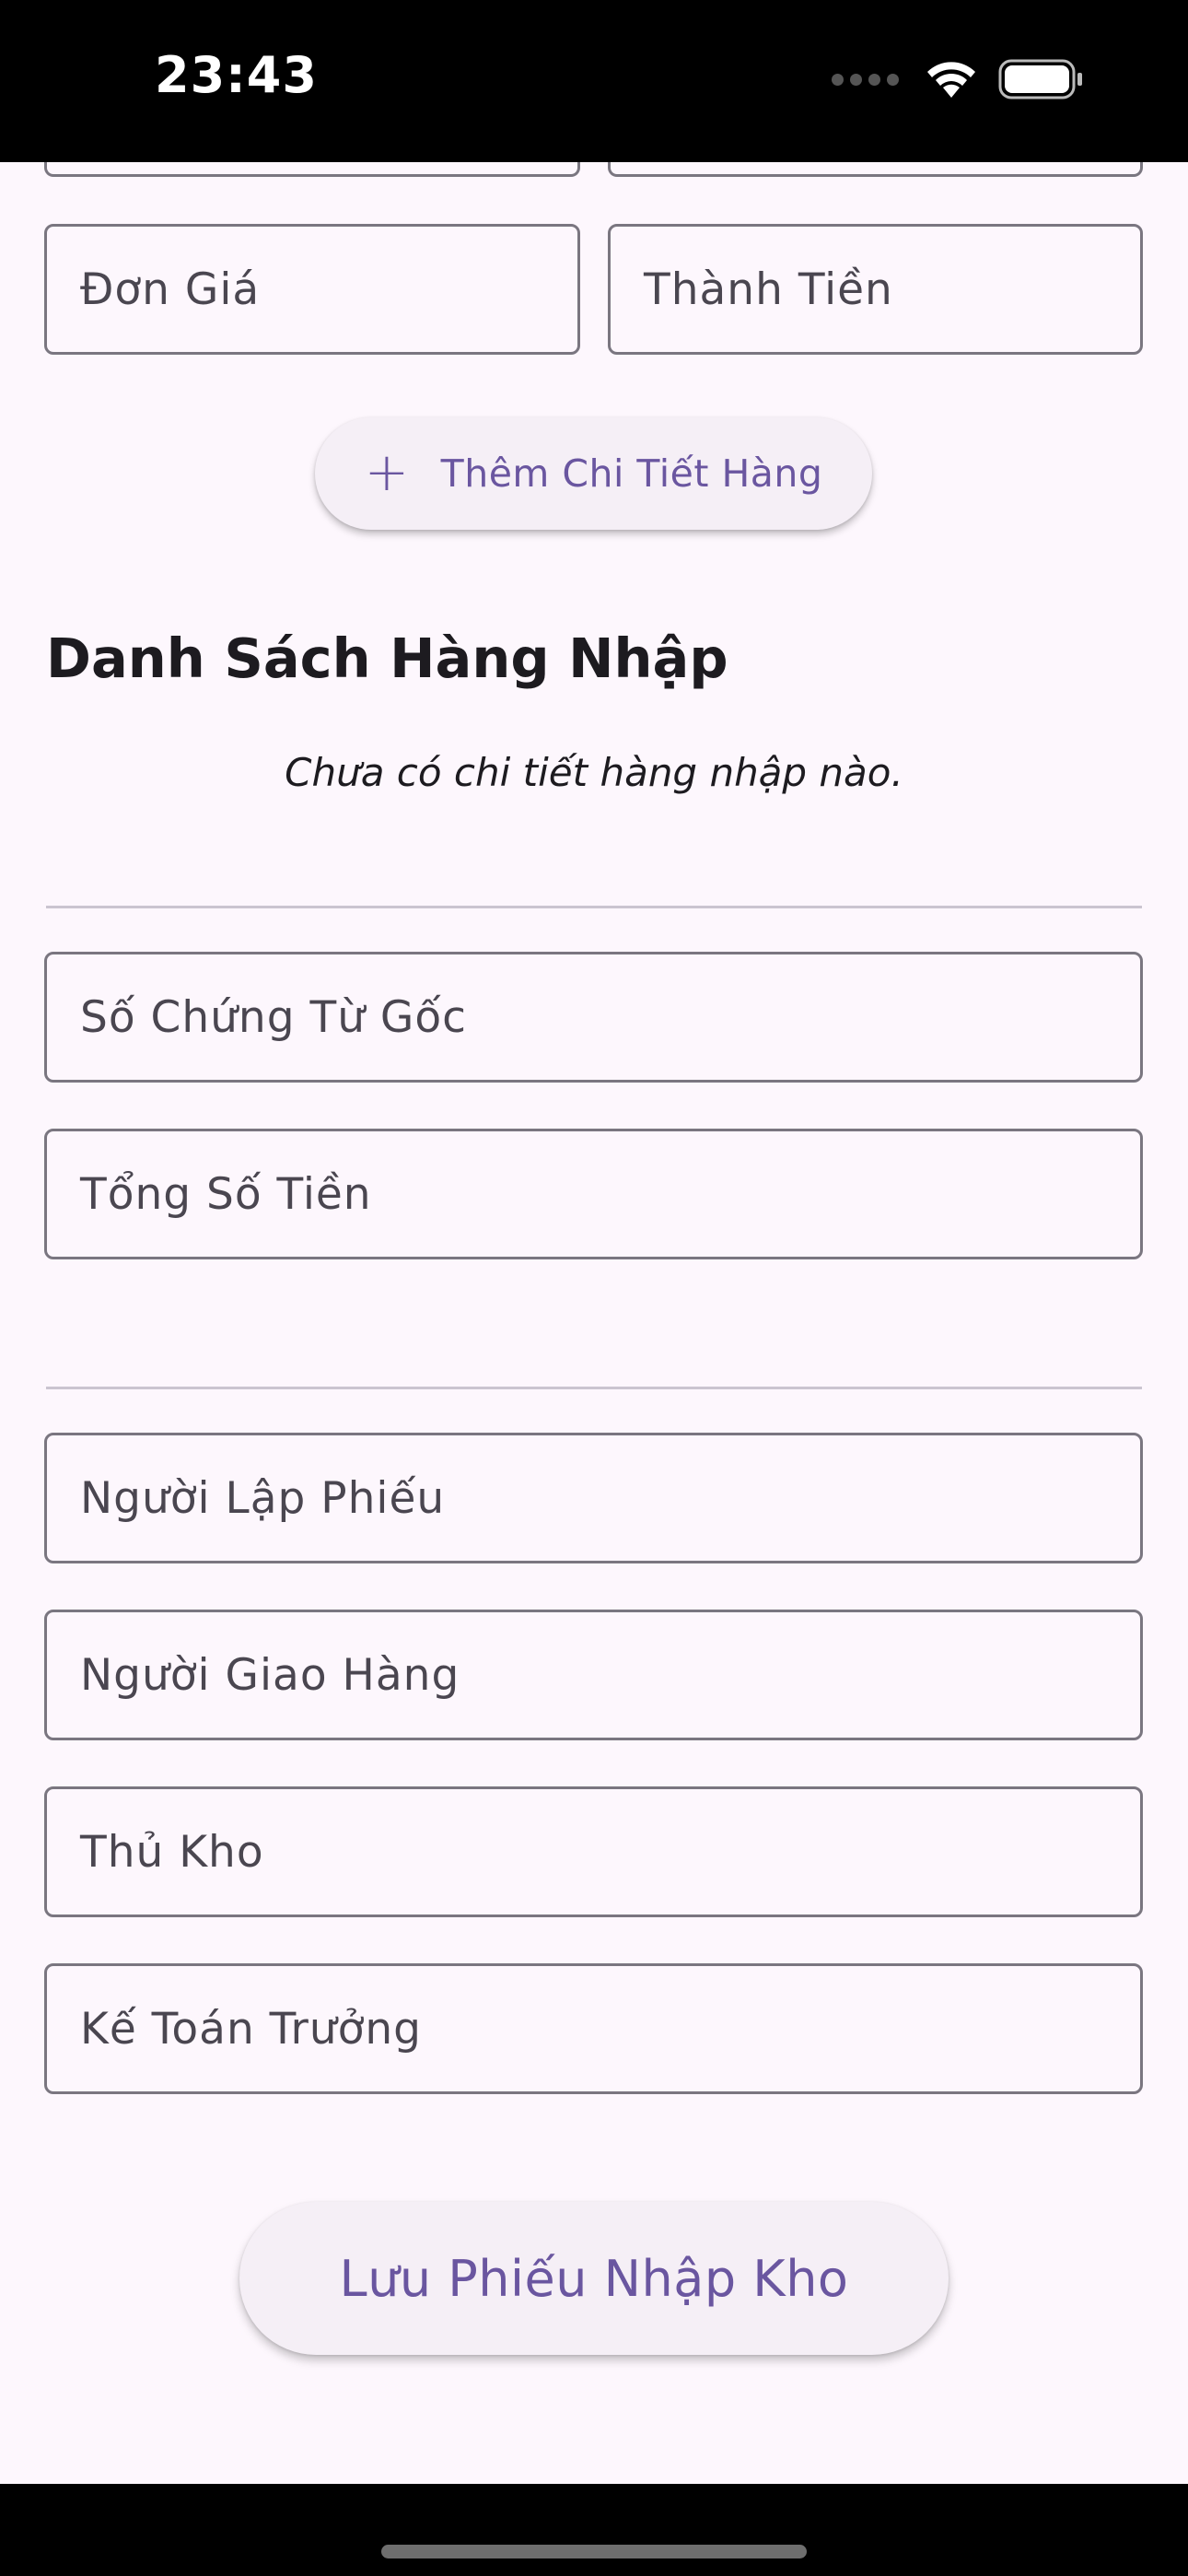 The image size is (1188, 2576). Describe the element at coordinates (593, 1851) in the screenshot. I see `storekeeper-field: Thủ Kho` at that location.